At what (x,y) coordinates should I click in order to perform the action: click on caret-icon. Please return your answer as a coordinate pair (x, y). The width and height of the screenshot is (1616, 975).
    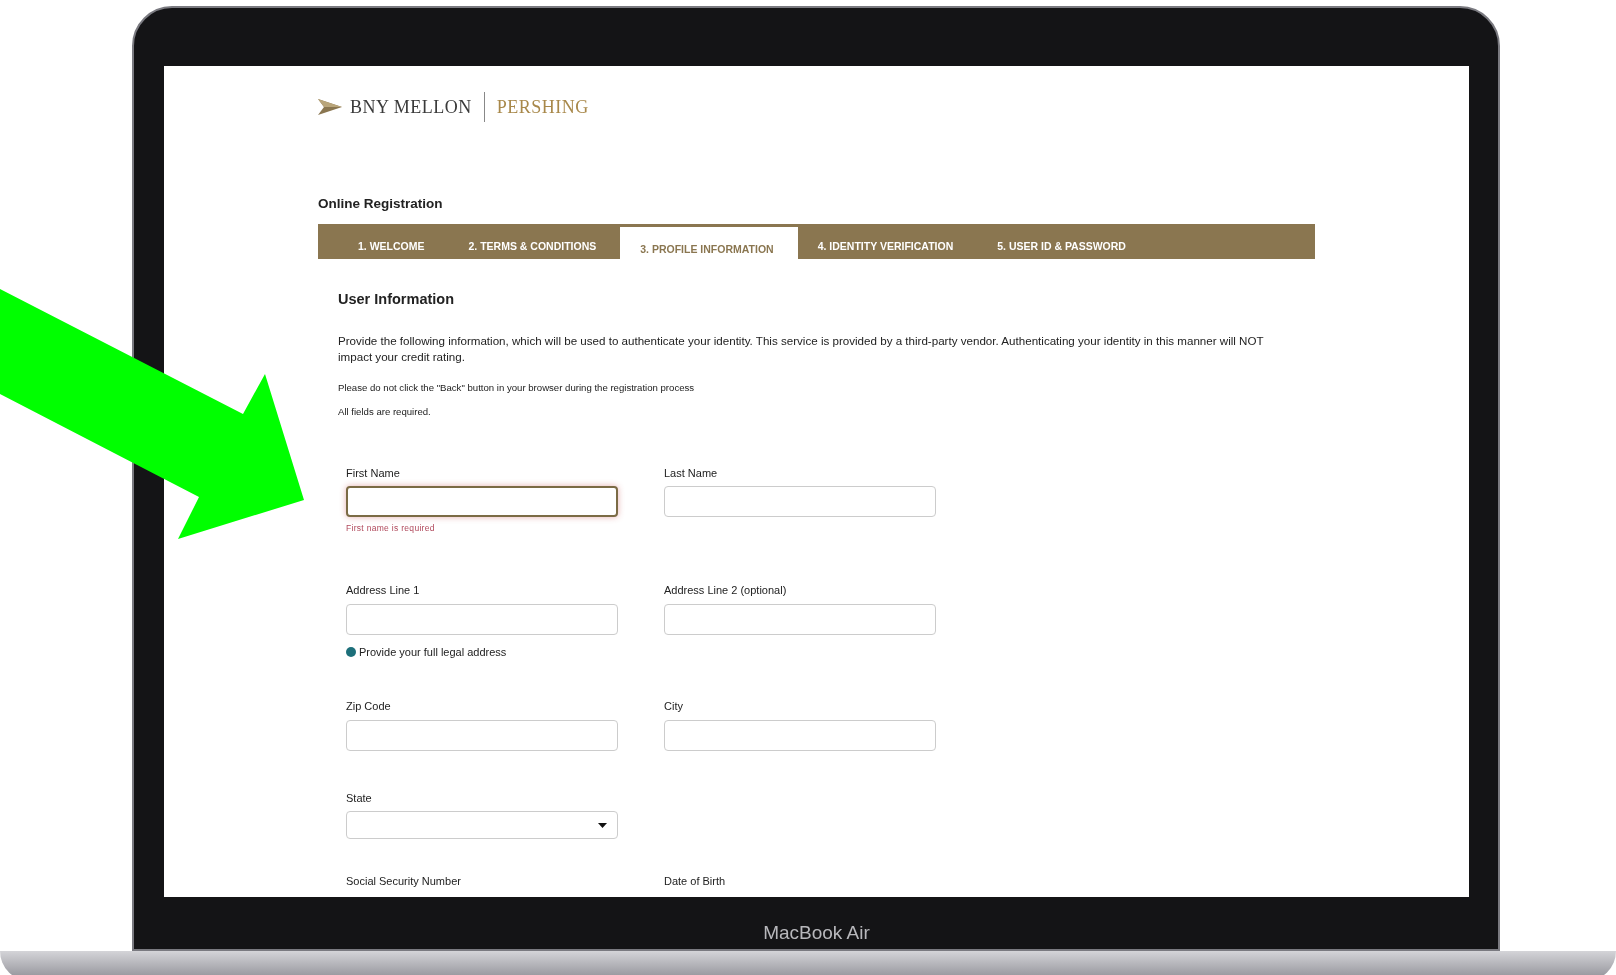
    Looking at the image, I should click on (602, 825).